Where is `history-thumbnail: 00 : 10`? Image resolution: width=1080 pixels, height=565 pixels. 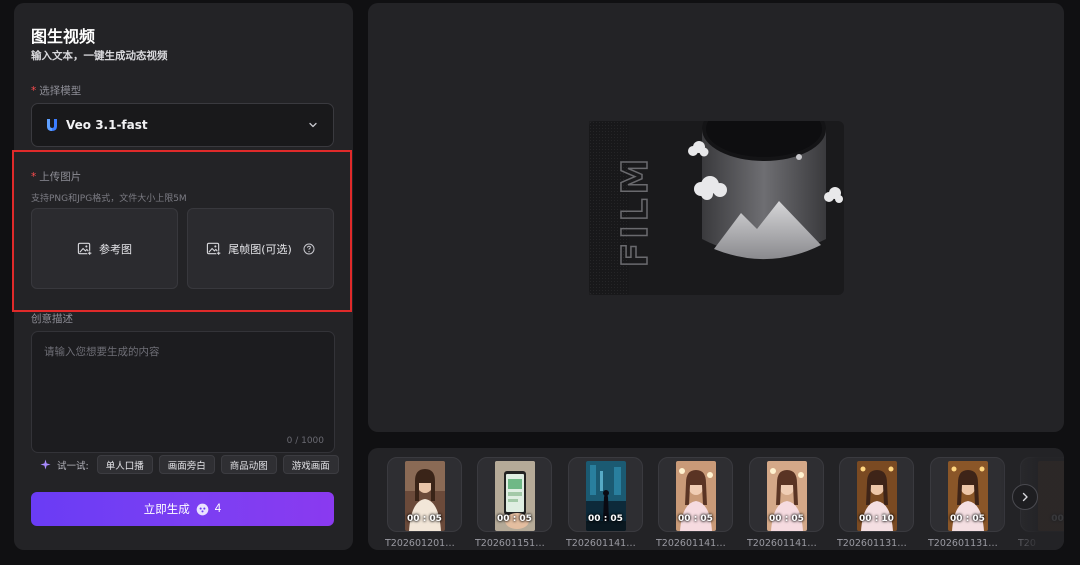
history-thumbnail: 00 : 10 is located at coordinates (876, 494).